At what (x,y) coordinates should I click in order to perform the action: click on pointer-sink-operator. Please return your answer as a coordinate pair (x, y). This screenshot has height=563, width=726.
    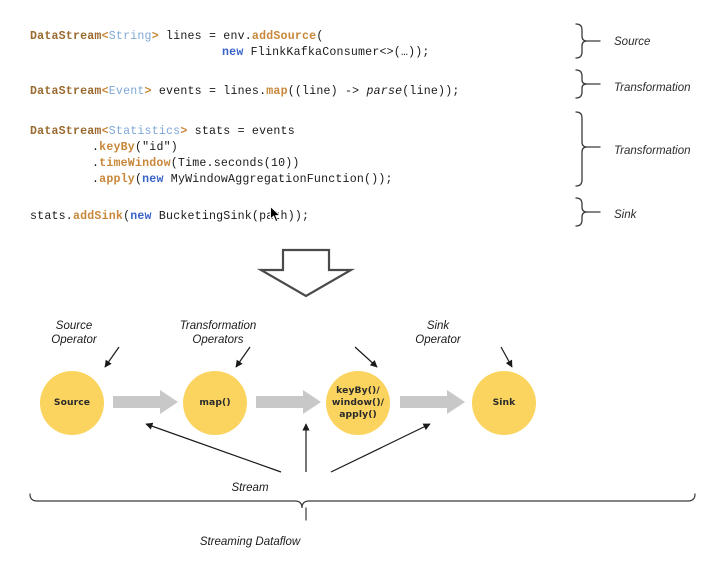
    Looking at the image, I should click on (506, 357).